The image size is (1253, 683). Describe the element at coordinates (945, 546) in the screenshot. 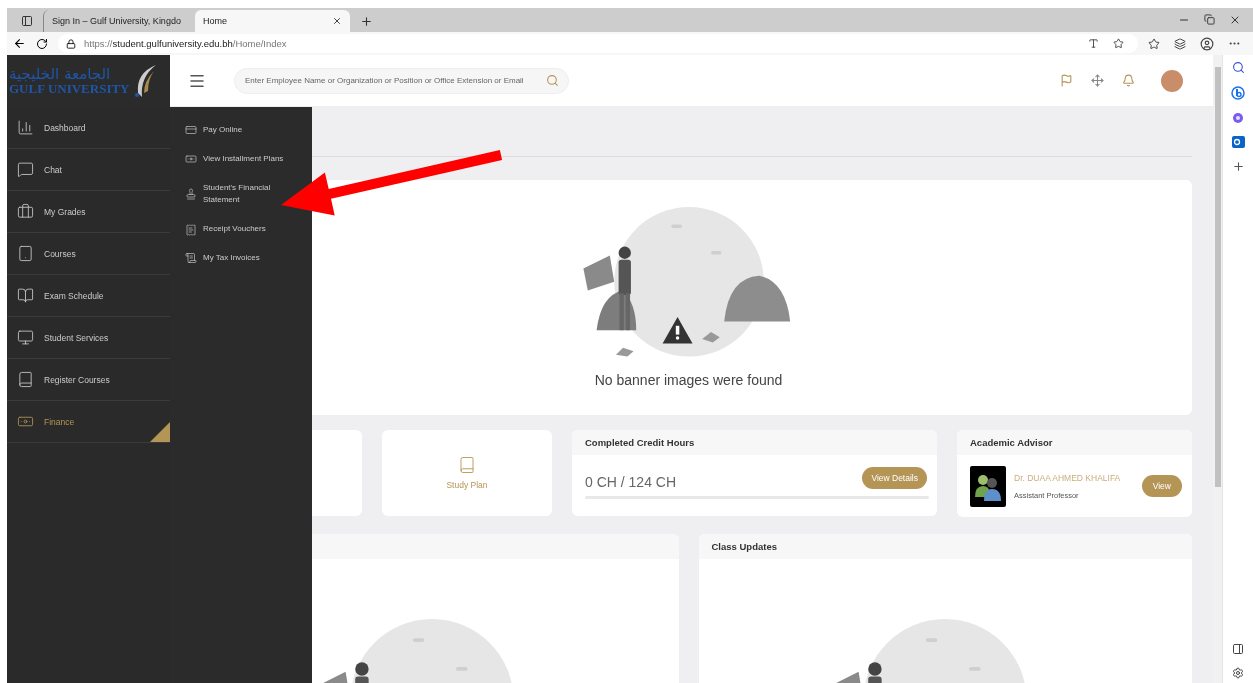

I see `card-title: Class Updates` at that location.